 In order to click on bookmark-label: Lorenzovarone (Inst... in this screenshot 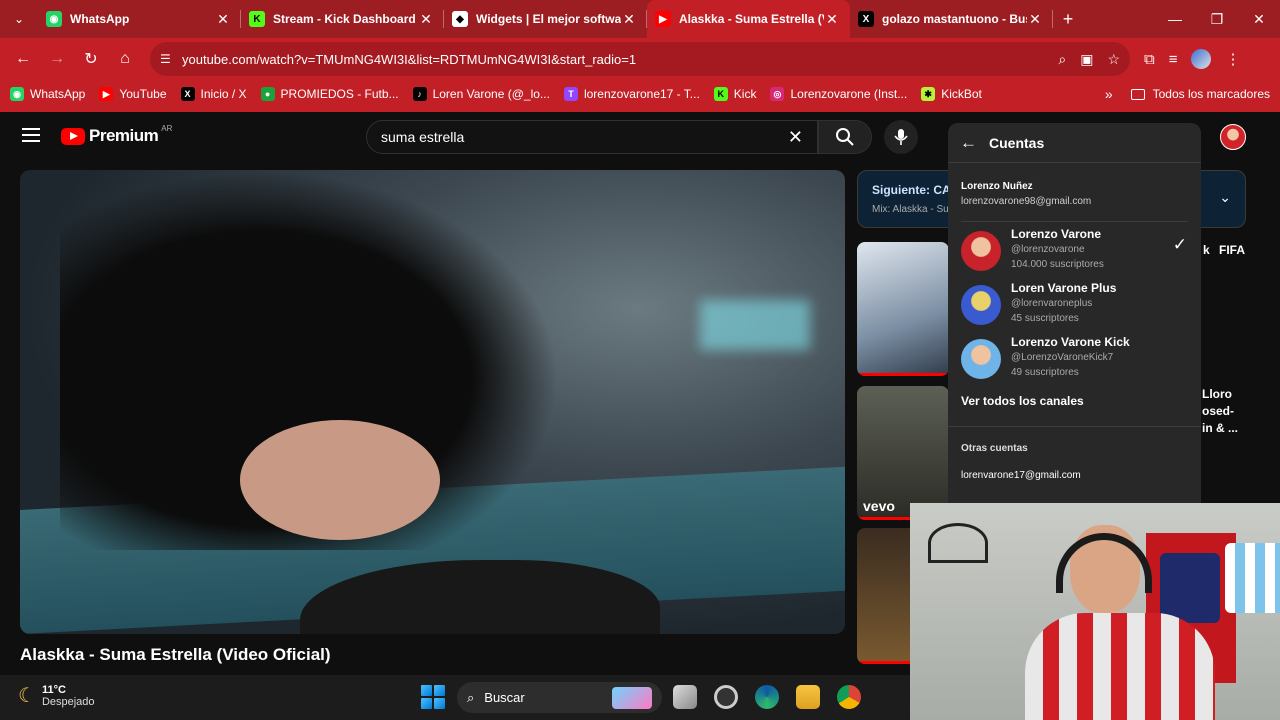, I will do `click(849, 94)`.